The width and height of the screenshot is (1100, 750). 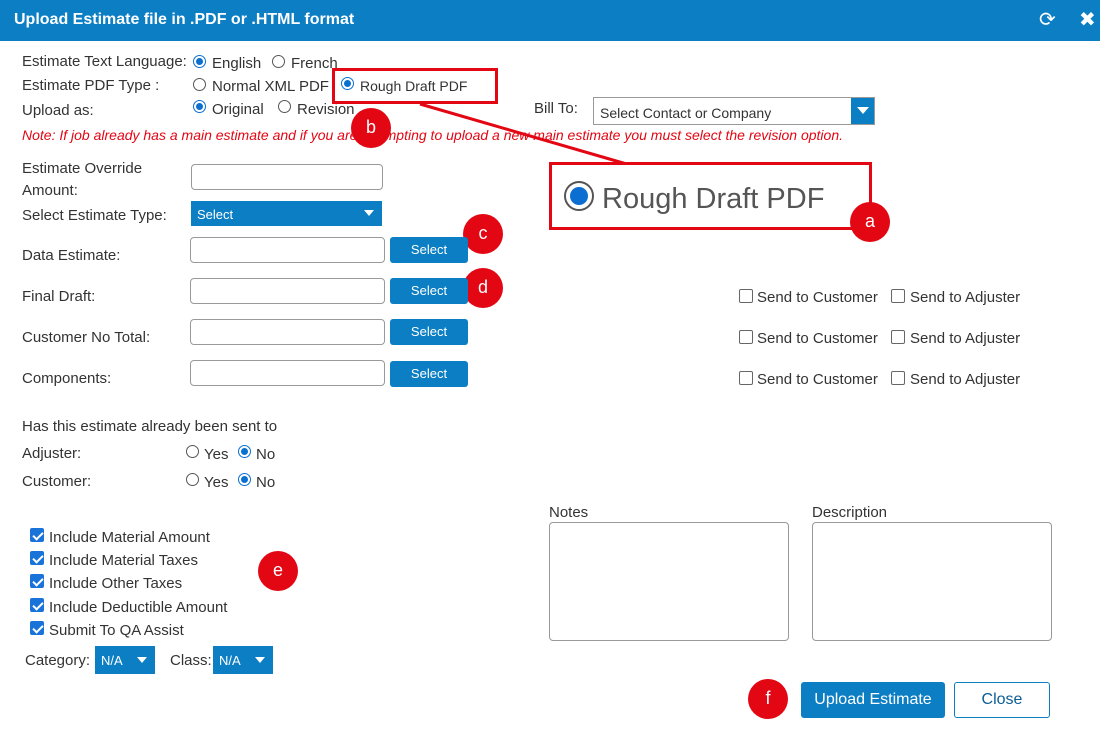 I want to click on radio-adjuster-yes, so click(x=192, y=451).